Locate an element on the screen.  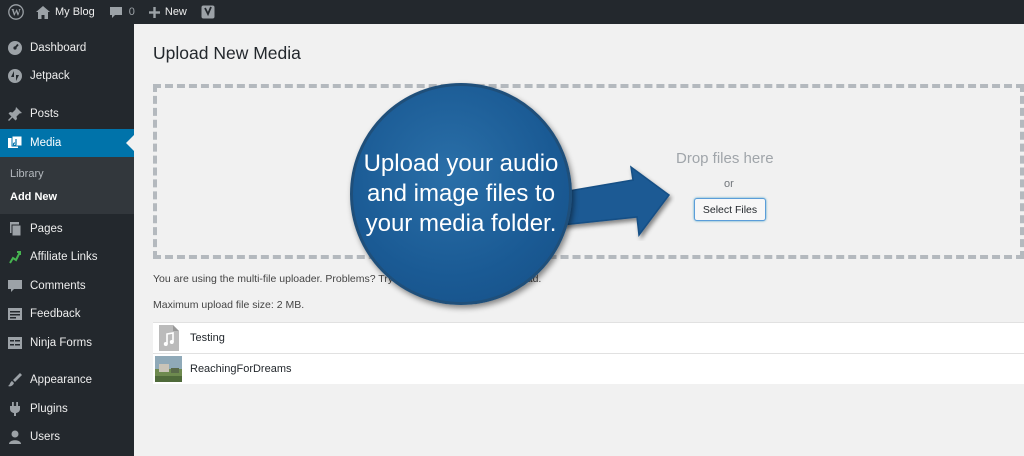
sidebar-item-label: Comments is located at coordinates (58, 286).